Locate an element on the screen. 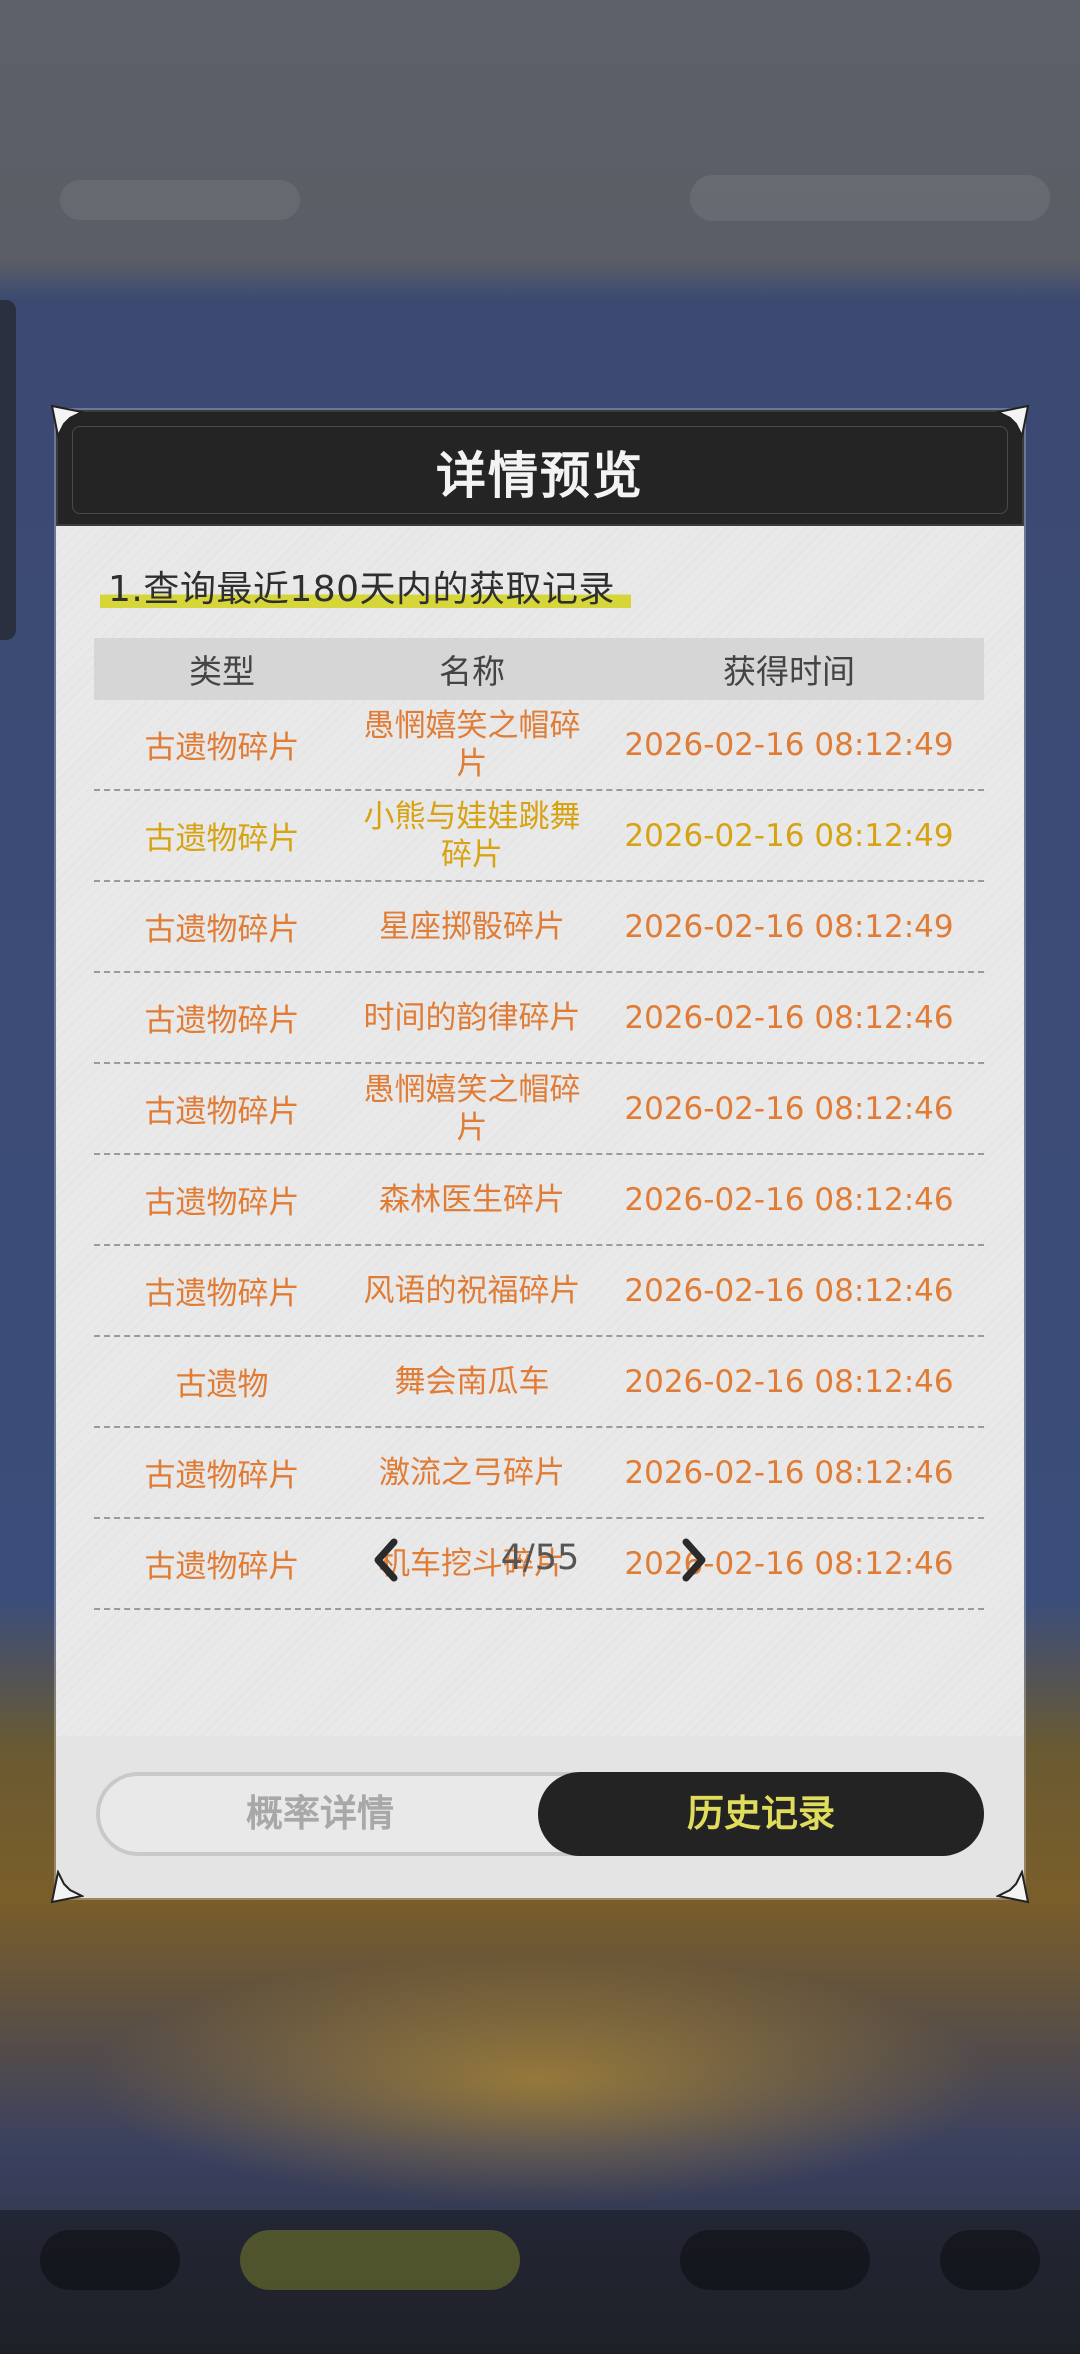 This screenshot has height=2354, width=1080. table-row: 古遗物碎片 小熊与娃娃跳舞碎片 2026-02-16 08:12:49 is located at coordinates (539, 836).